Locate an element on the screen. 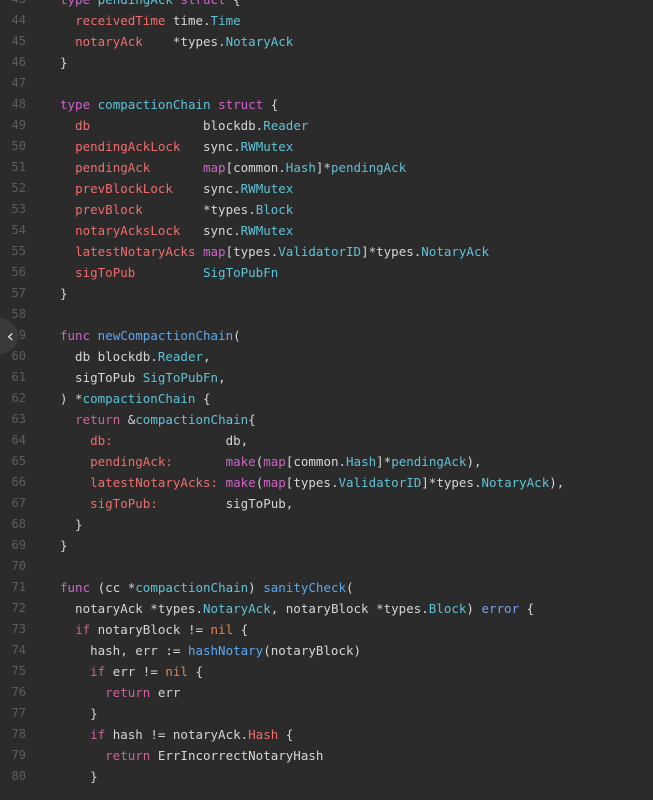 The image size is (653, 800). code-line: 49 db blockdb.Reader is located at coordinates (326, 125).